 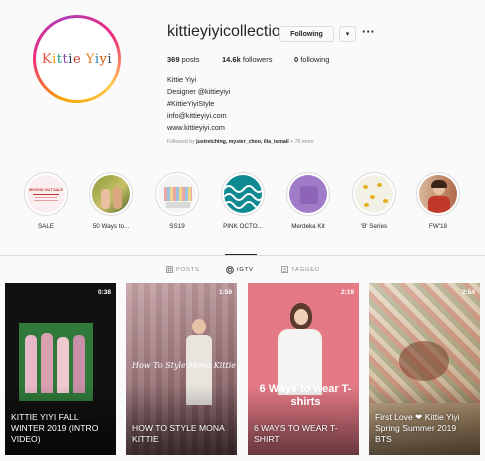 I want to click on highlight-fw18: FW'18, so click(x=438, y=201).